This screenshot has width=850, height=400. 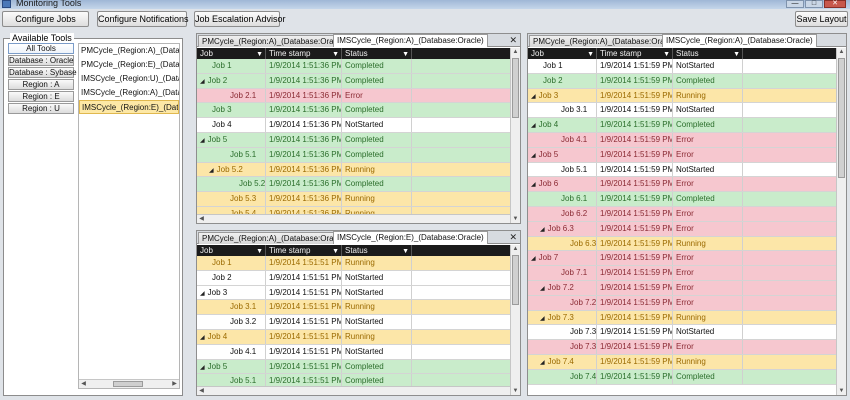 What do you see at coordinates (682, 140) in the screenshot?
I see `table-row: Job 4.1 1/9/2014 1:51:59 PM Error` at bounding box center [682, 140].